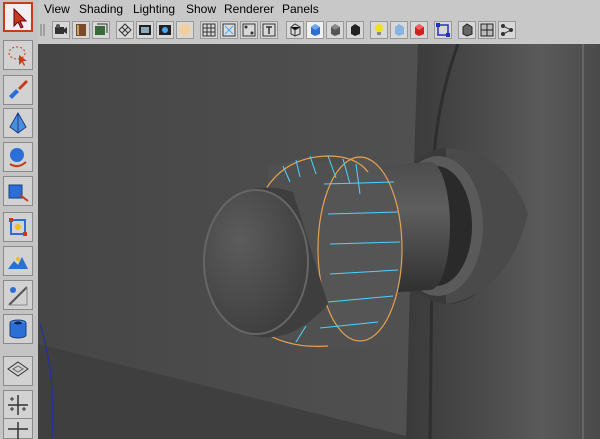  I want to click on circle-icon, so click(185, 30).